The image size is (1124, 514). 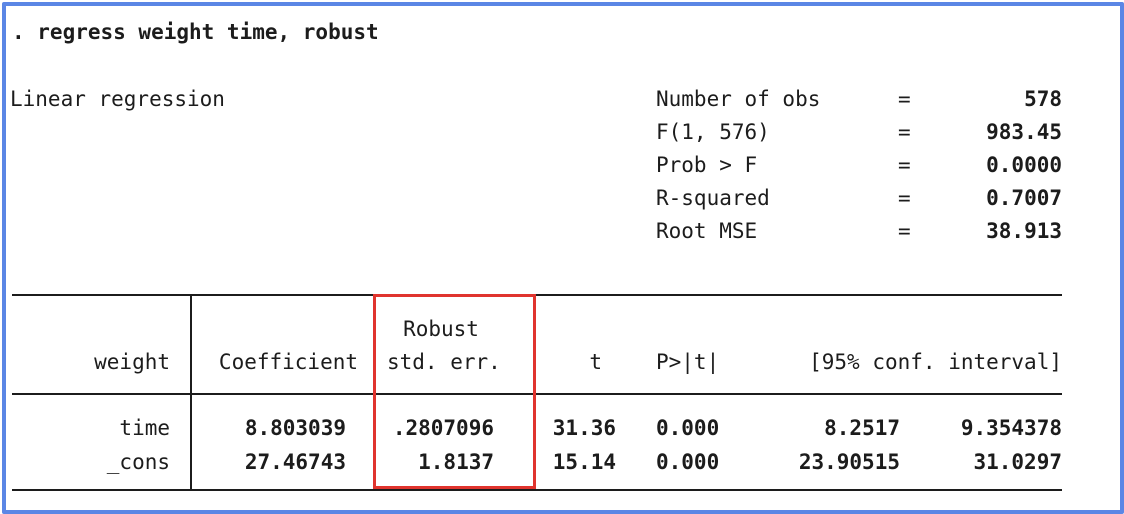 What do you see at coordinates (904, 99) in the screenshot?
I see `stat-eq-nobs: =` at bounding box center [904, 99].